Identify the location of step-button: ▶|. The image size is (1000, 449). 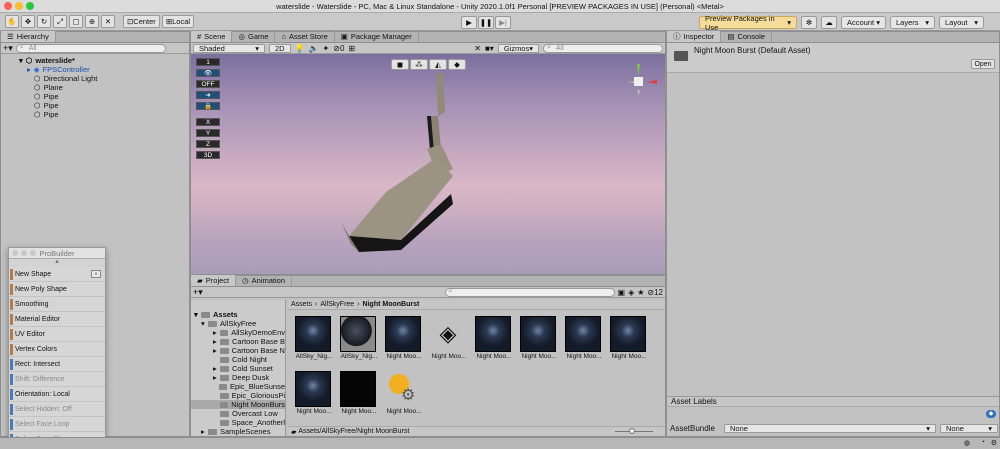
(503, 22).